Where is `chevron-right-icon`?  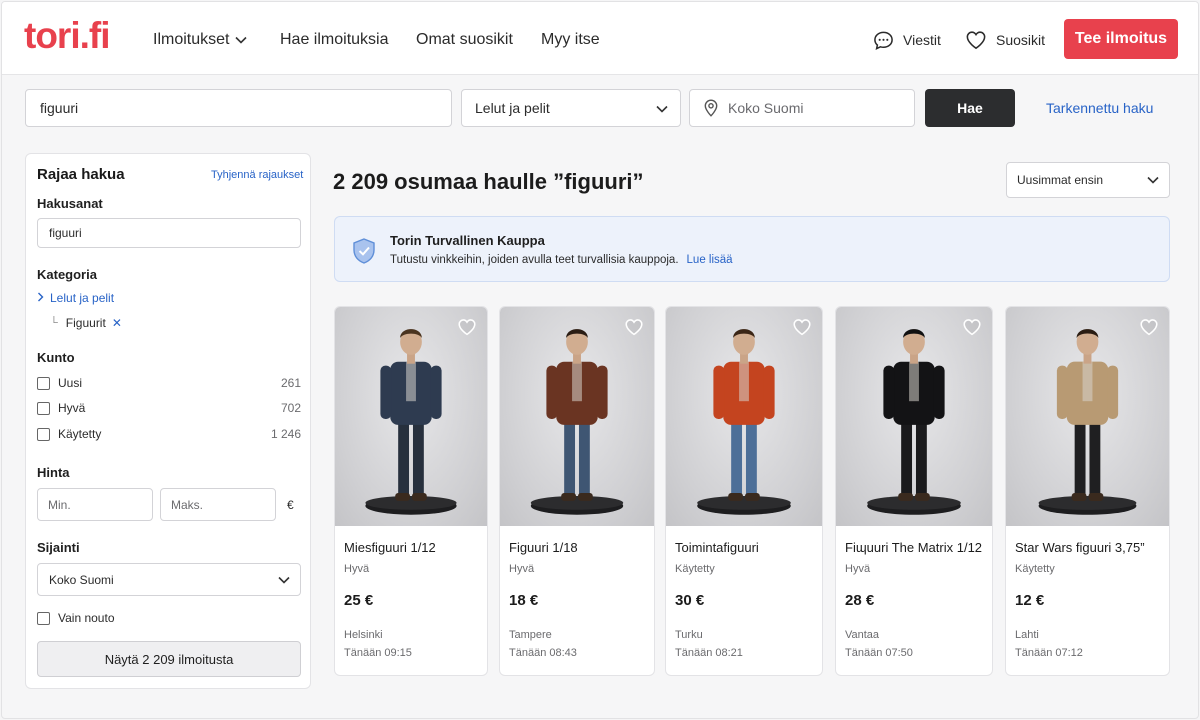
chevron-right-icon is located at coordinates (40, 298).